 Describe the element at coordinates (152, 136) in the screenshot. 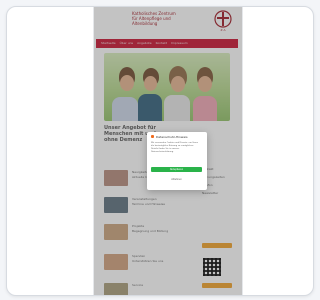

I see `dialog-brand-icon` at that location.